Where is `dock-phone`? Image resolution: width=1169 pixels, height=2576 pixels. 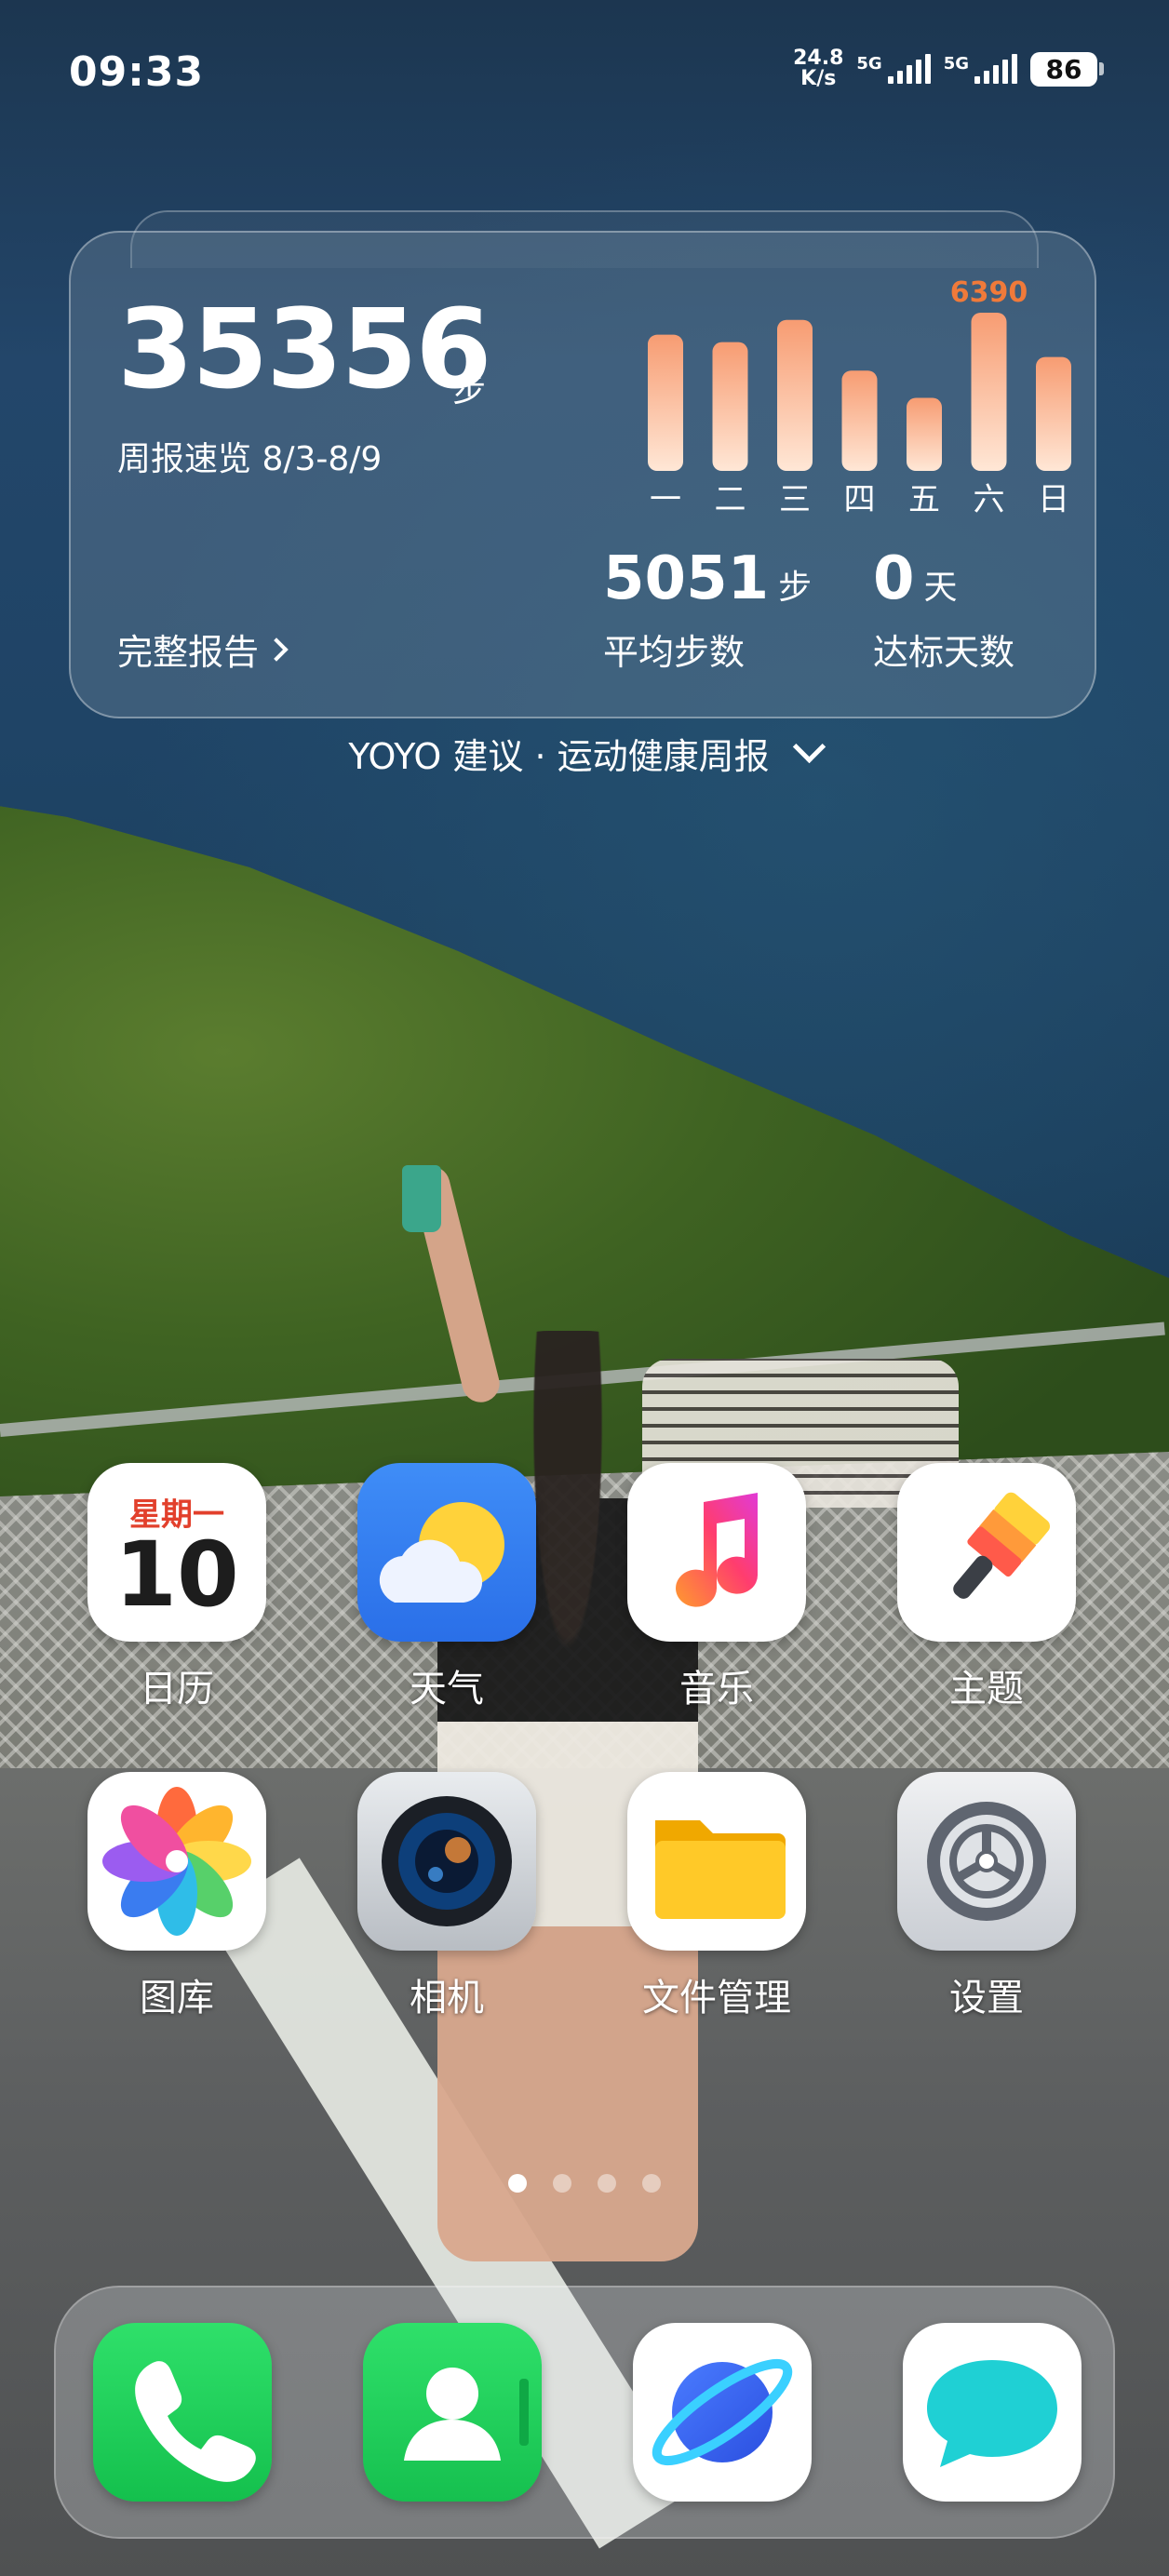
dock-phone is located at coordinates (182, 2412).